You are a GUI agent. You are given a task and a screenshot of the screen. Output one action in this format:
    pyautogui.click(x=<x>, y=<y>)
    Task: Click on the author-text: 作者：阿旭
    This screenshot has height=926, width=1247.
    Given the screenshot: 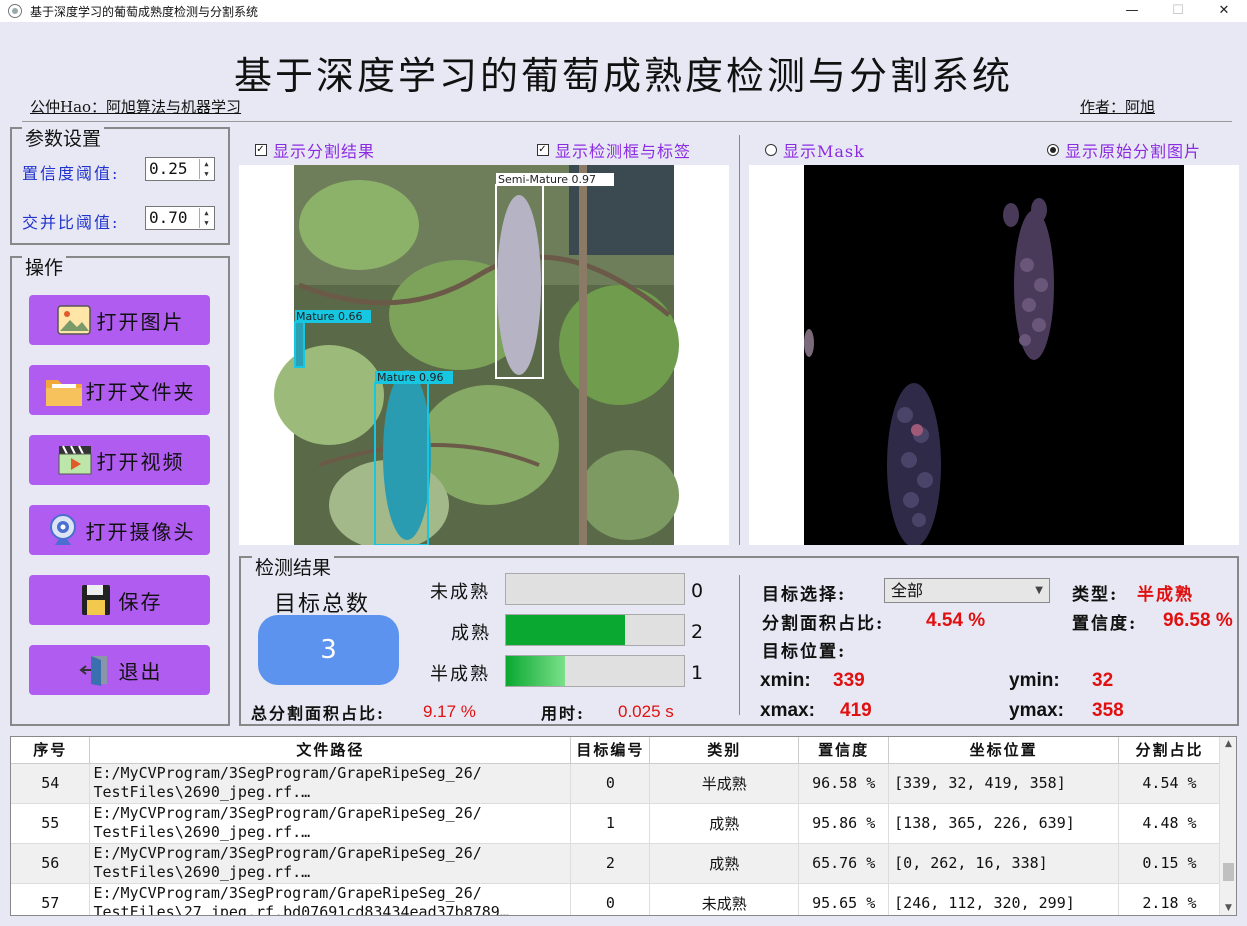 What is the action you would take?
    pyautogui.click(x=1118, y=107)
    